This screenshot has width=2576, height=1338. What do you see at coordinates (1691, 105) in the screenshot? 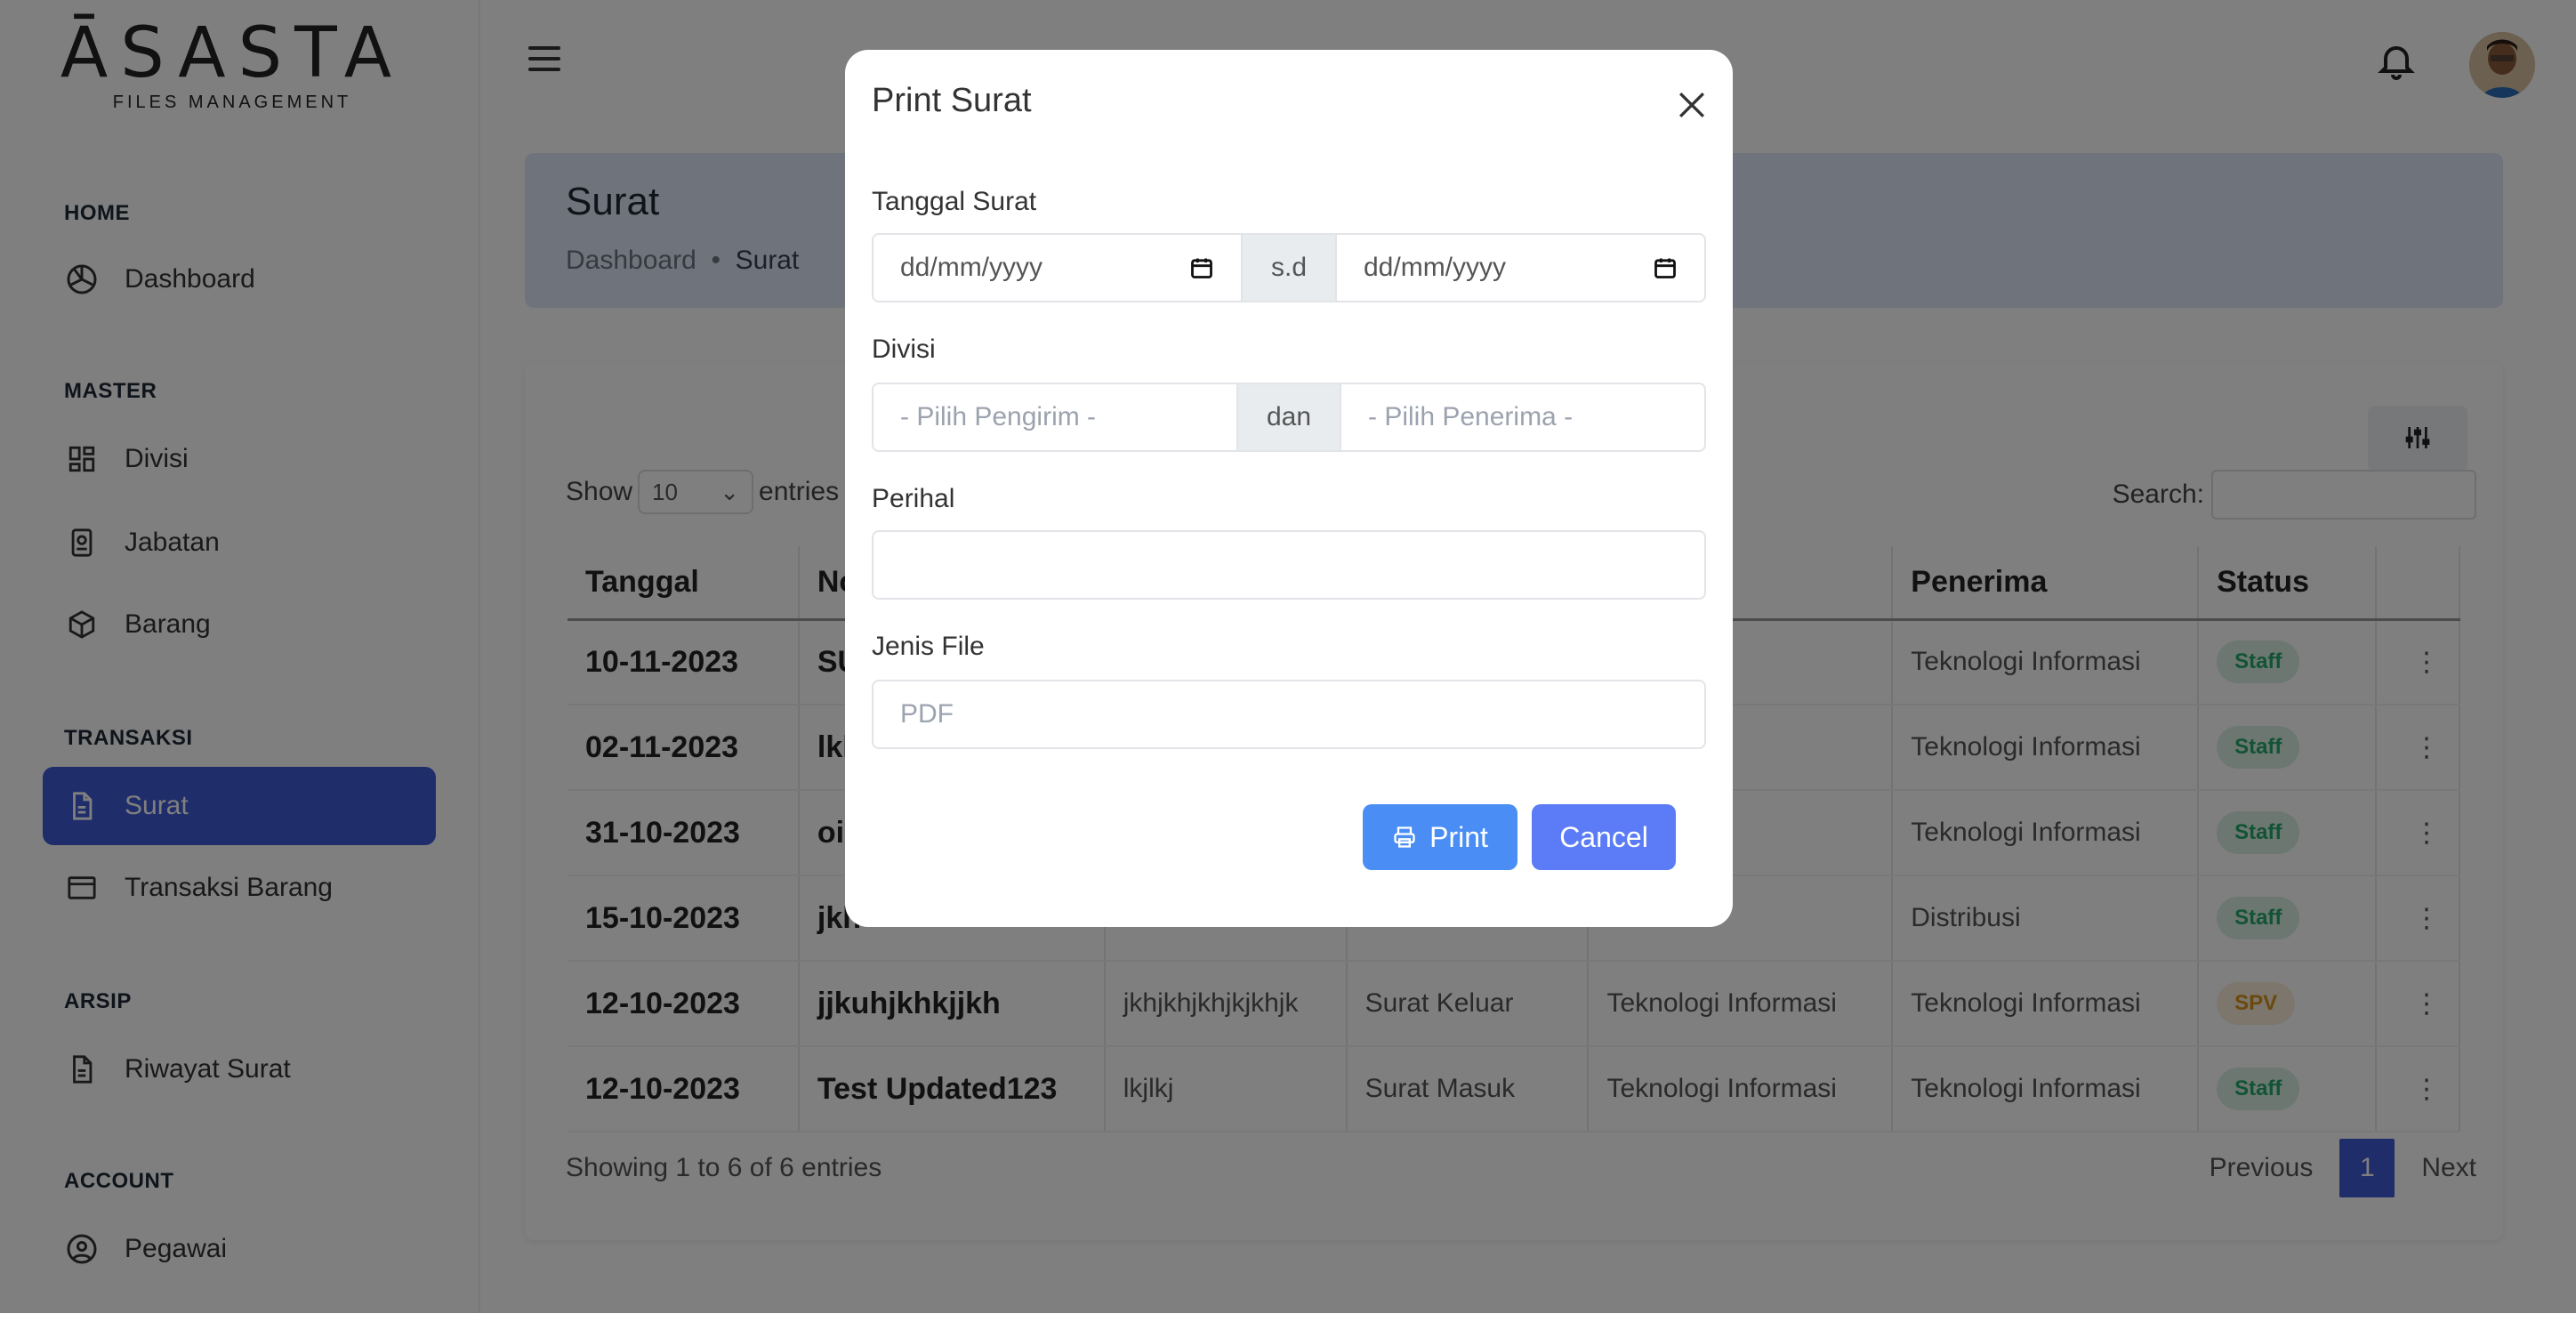
I see `close-icon` at bounding box center [1691, 105].